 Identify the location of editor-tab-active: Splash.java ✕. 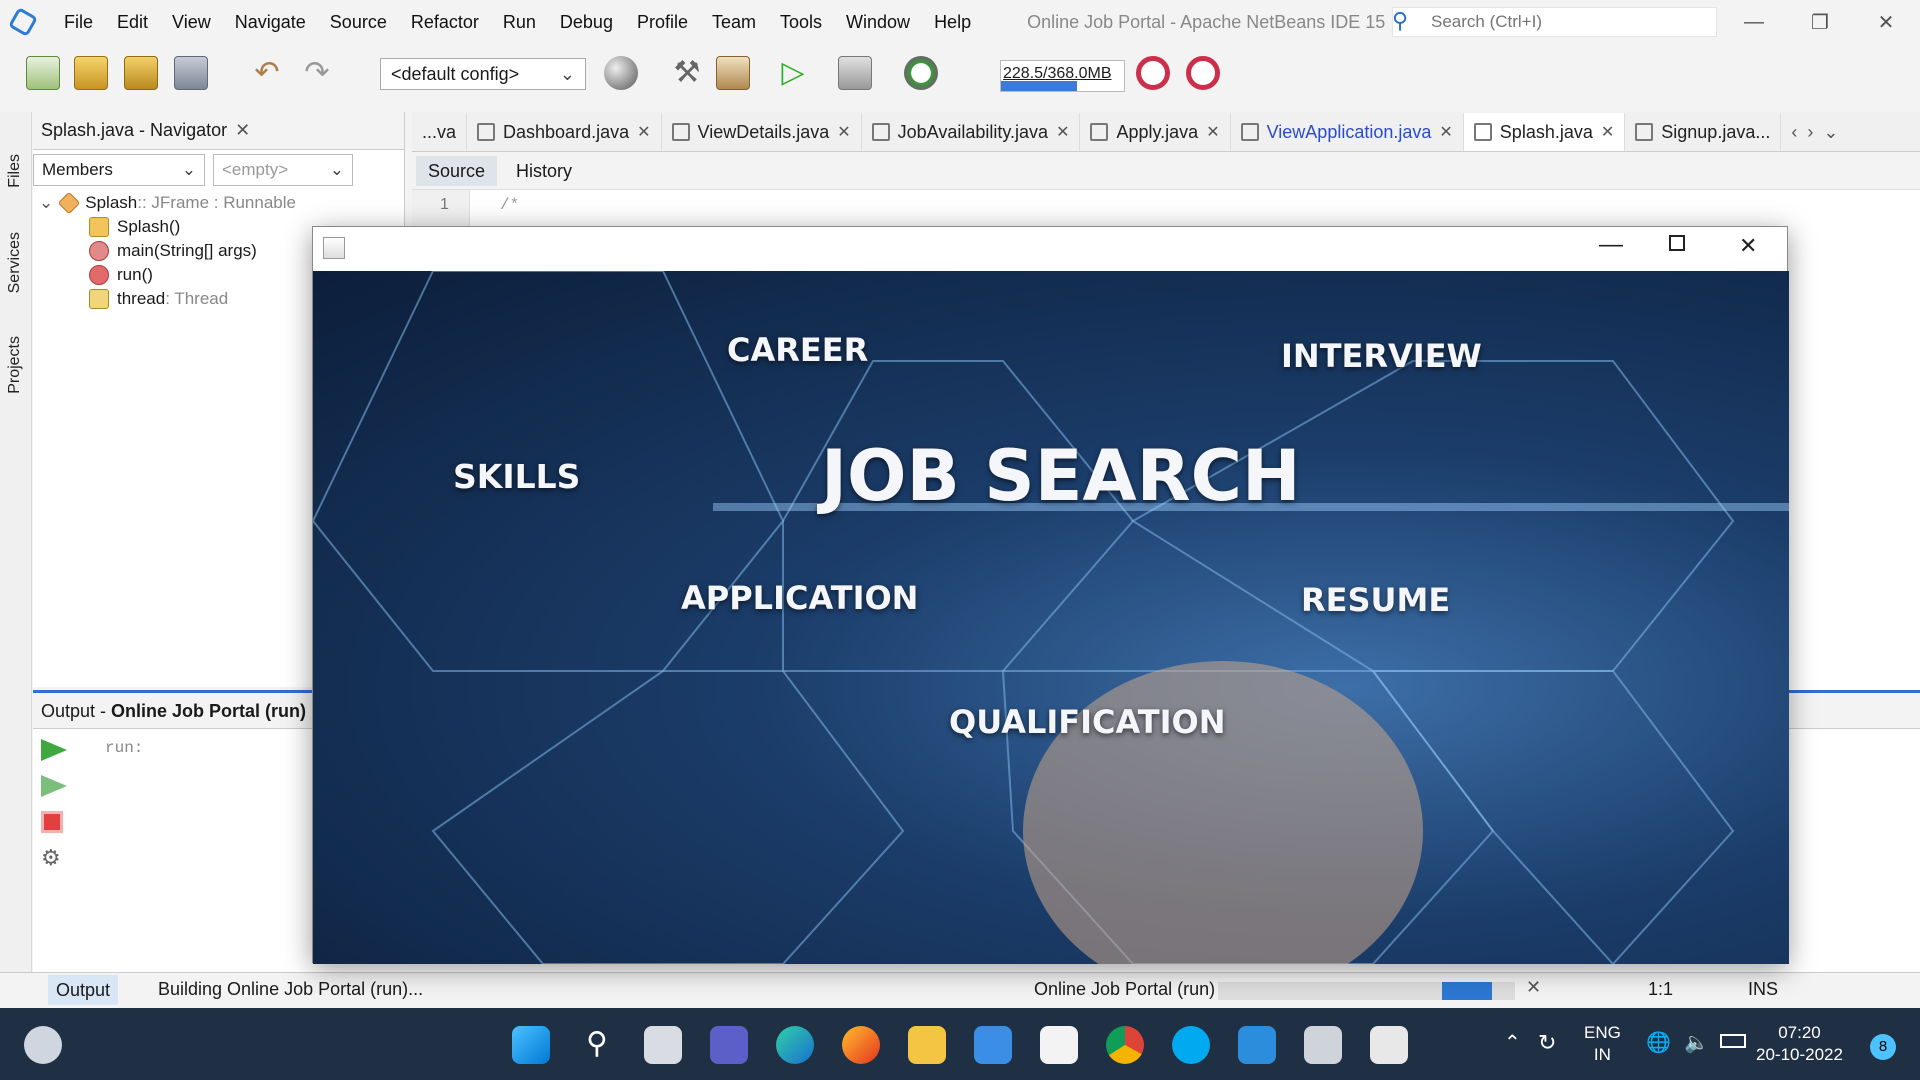
(1544, 132).